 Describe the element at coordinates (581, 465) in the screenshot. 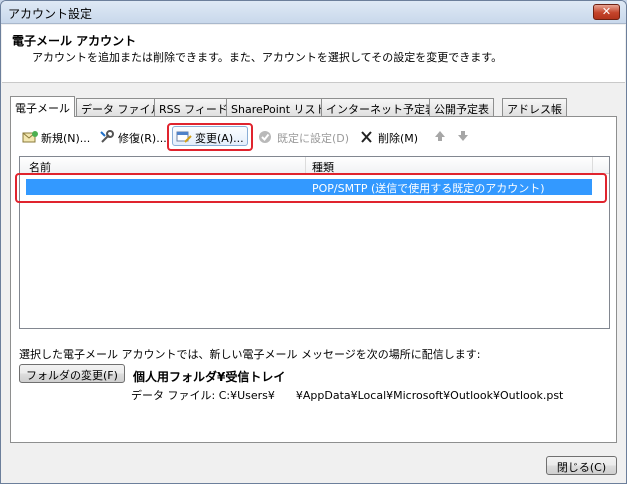

I see `close-button: 閉じる(C)` at that location.